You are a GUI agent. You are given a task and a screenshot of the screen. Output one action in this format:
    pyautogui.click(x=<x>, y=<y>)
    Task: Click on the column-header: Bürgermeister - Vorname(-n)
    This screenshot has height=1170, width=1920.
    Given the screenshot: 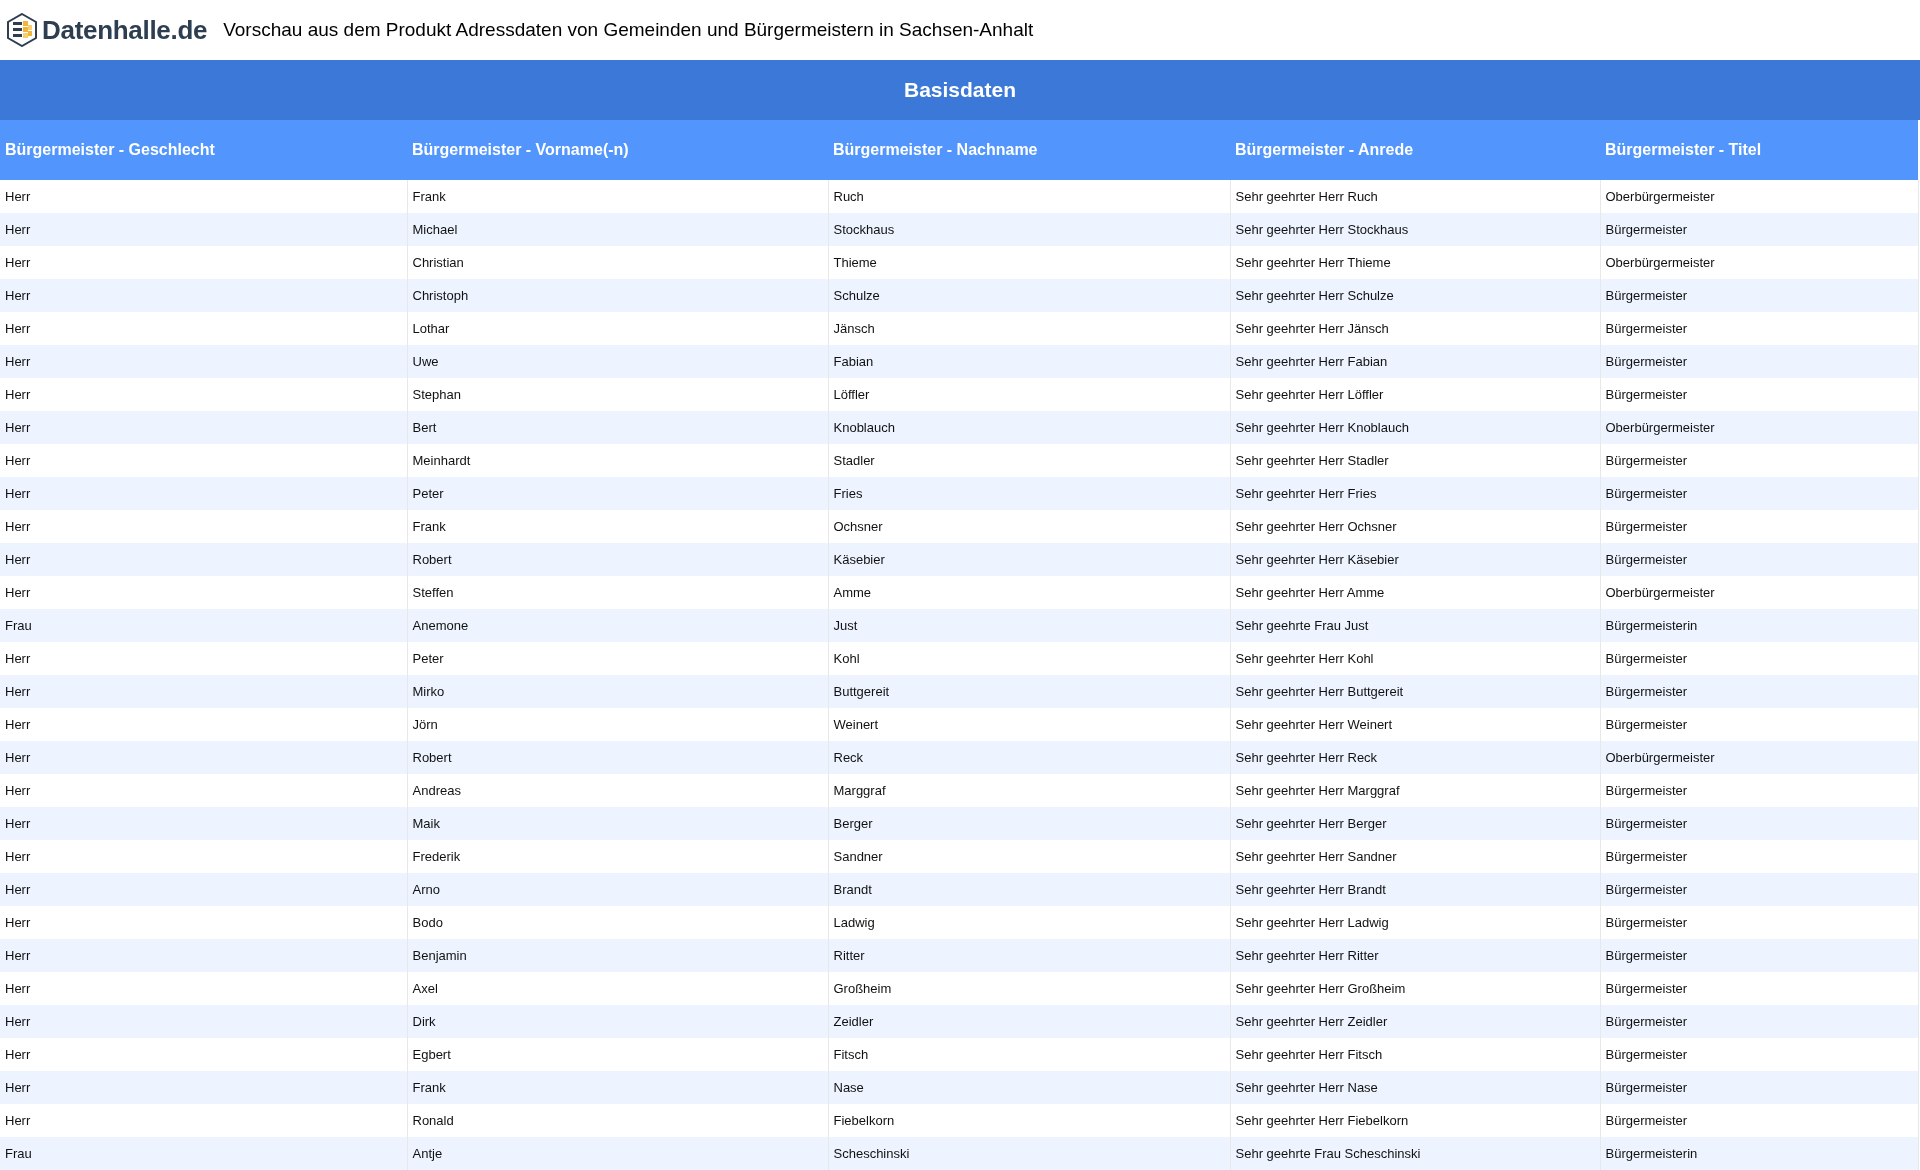 What is the action you would take?
    pyautogui.click(x=617, y=150)
    